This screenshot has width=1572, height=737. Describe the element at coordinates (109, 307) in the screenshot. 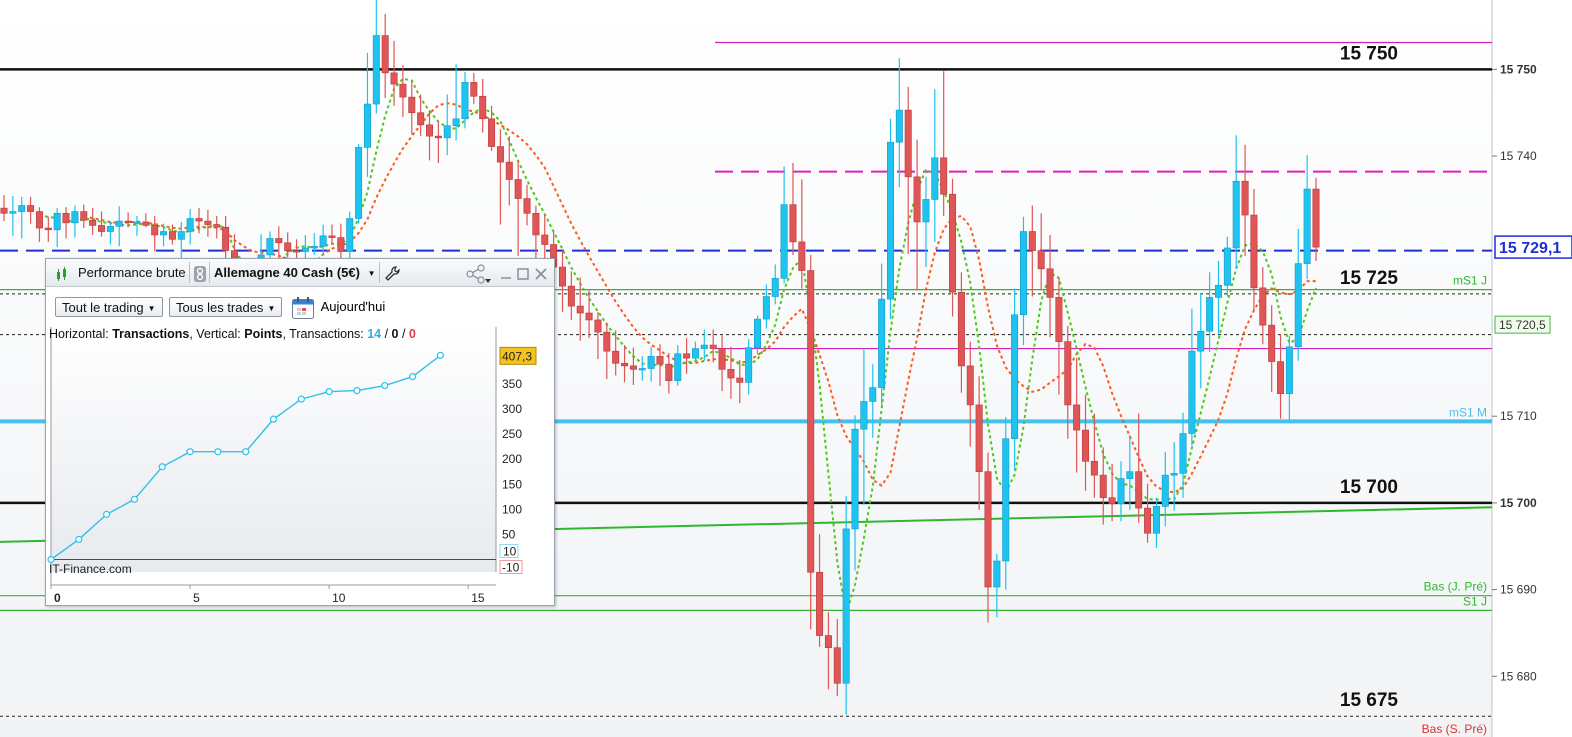

I see `trading-filter-dropdown: Tout le trading ▼` at that location.